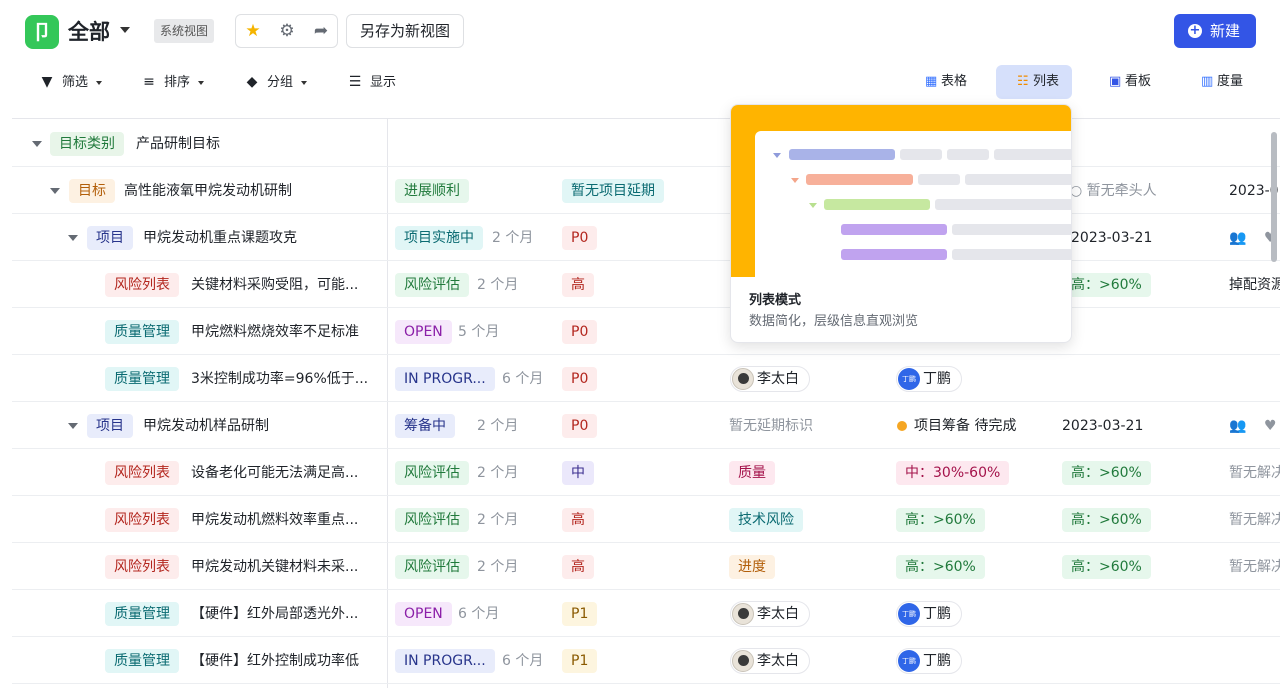 Image resolution: width=1280 pixels, height=688 pixels. Describe the element at coordinates (1195, 30) in the screenshot. I see `plus-icon: +` at that location.